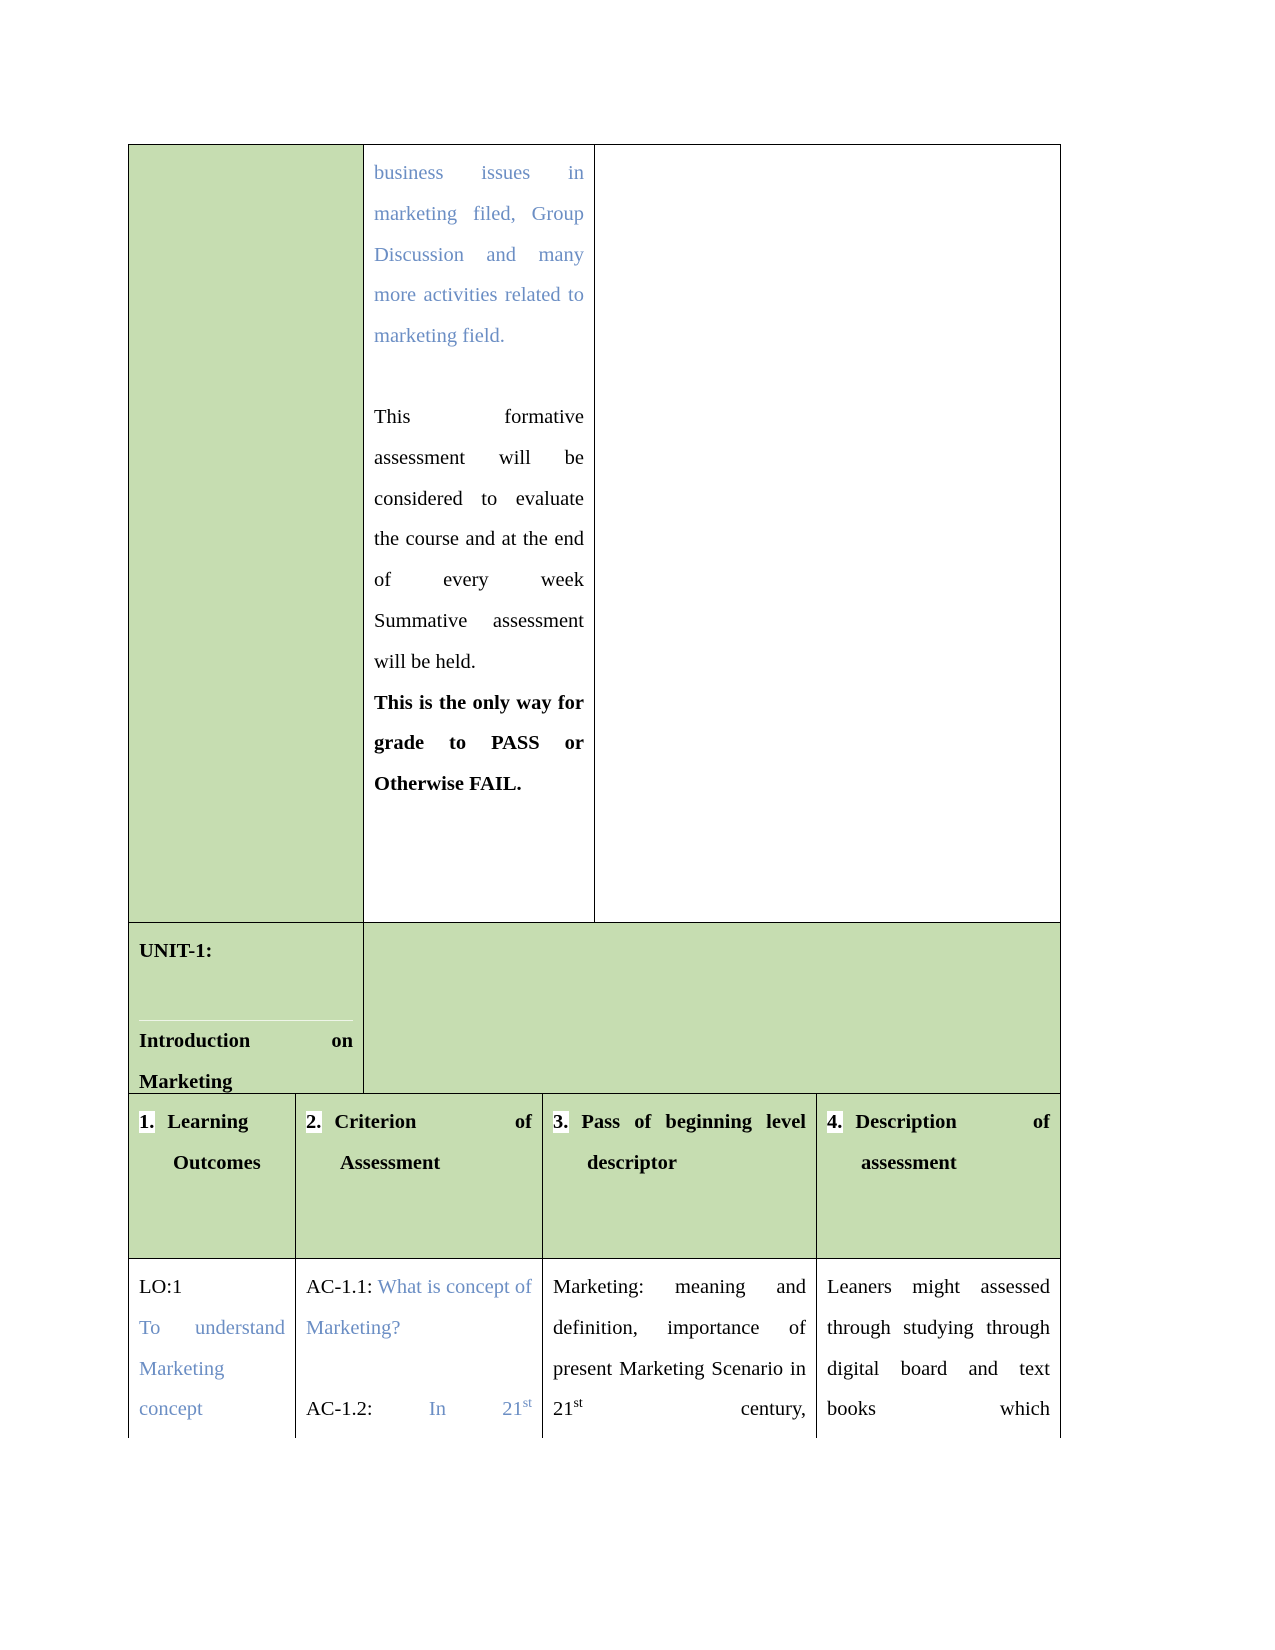 This screenshot has width=1275, height=1650. What do you see at coordinates (952, 1142) in the screenshot?
I see `header-label-4: Description of assessment` at bounding box center [952, 1142].